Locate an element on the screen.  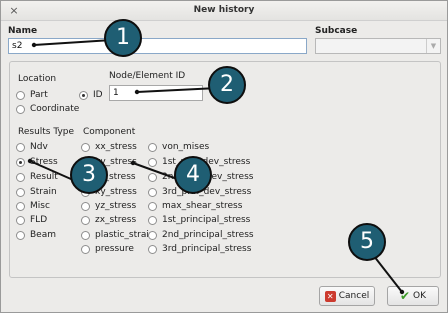
results-type-misc-radio: Misc is located at coordinates (33, 206).